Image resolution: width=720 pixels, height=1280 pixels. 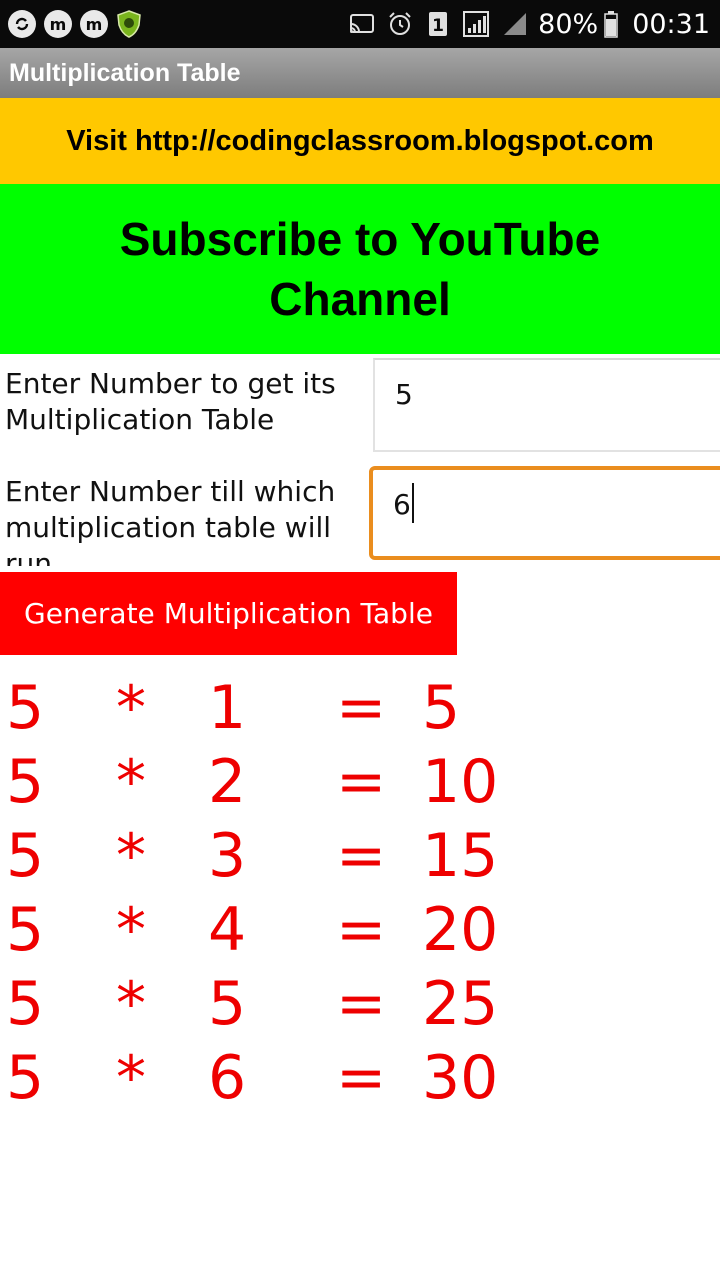 What do you see at coordinates (402, 504) in the screenshot?
I see `limit-input-value: 6` at bounding box center [402, 504].